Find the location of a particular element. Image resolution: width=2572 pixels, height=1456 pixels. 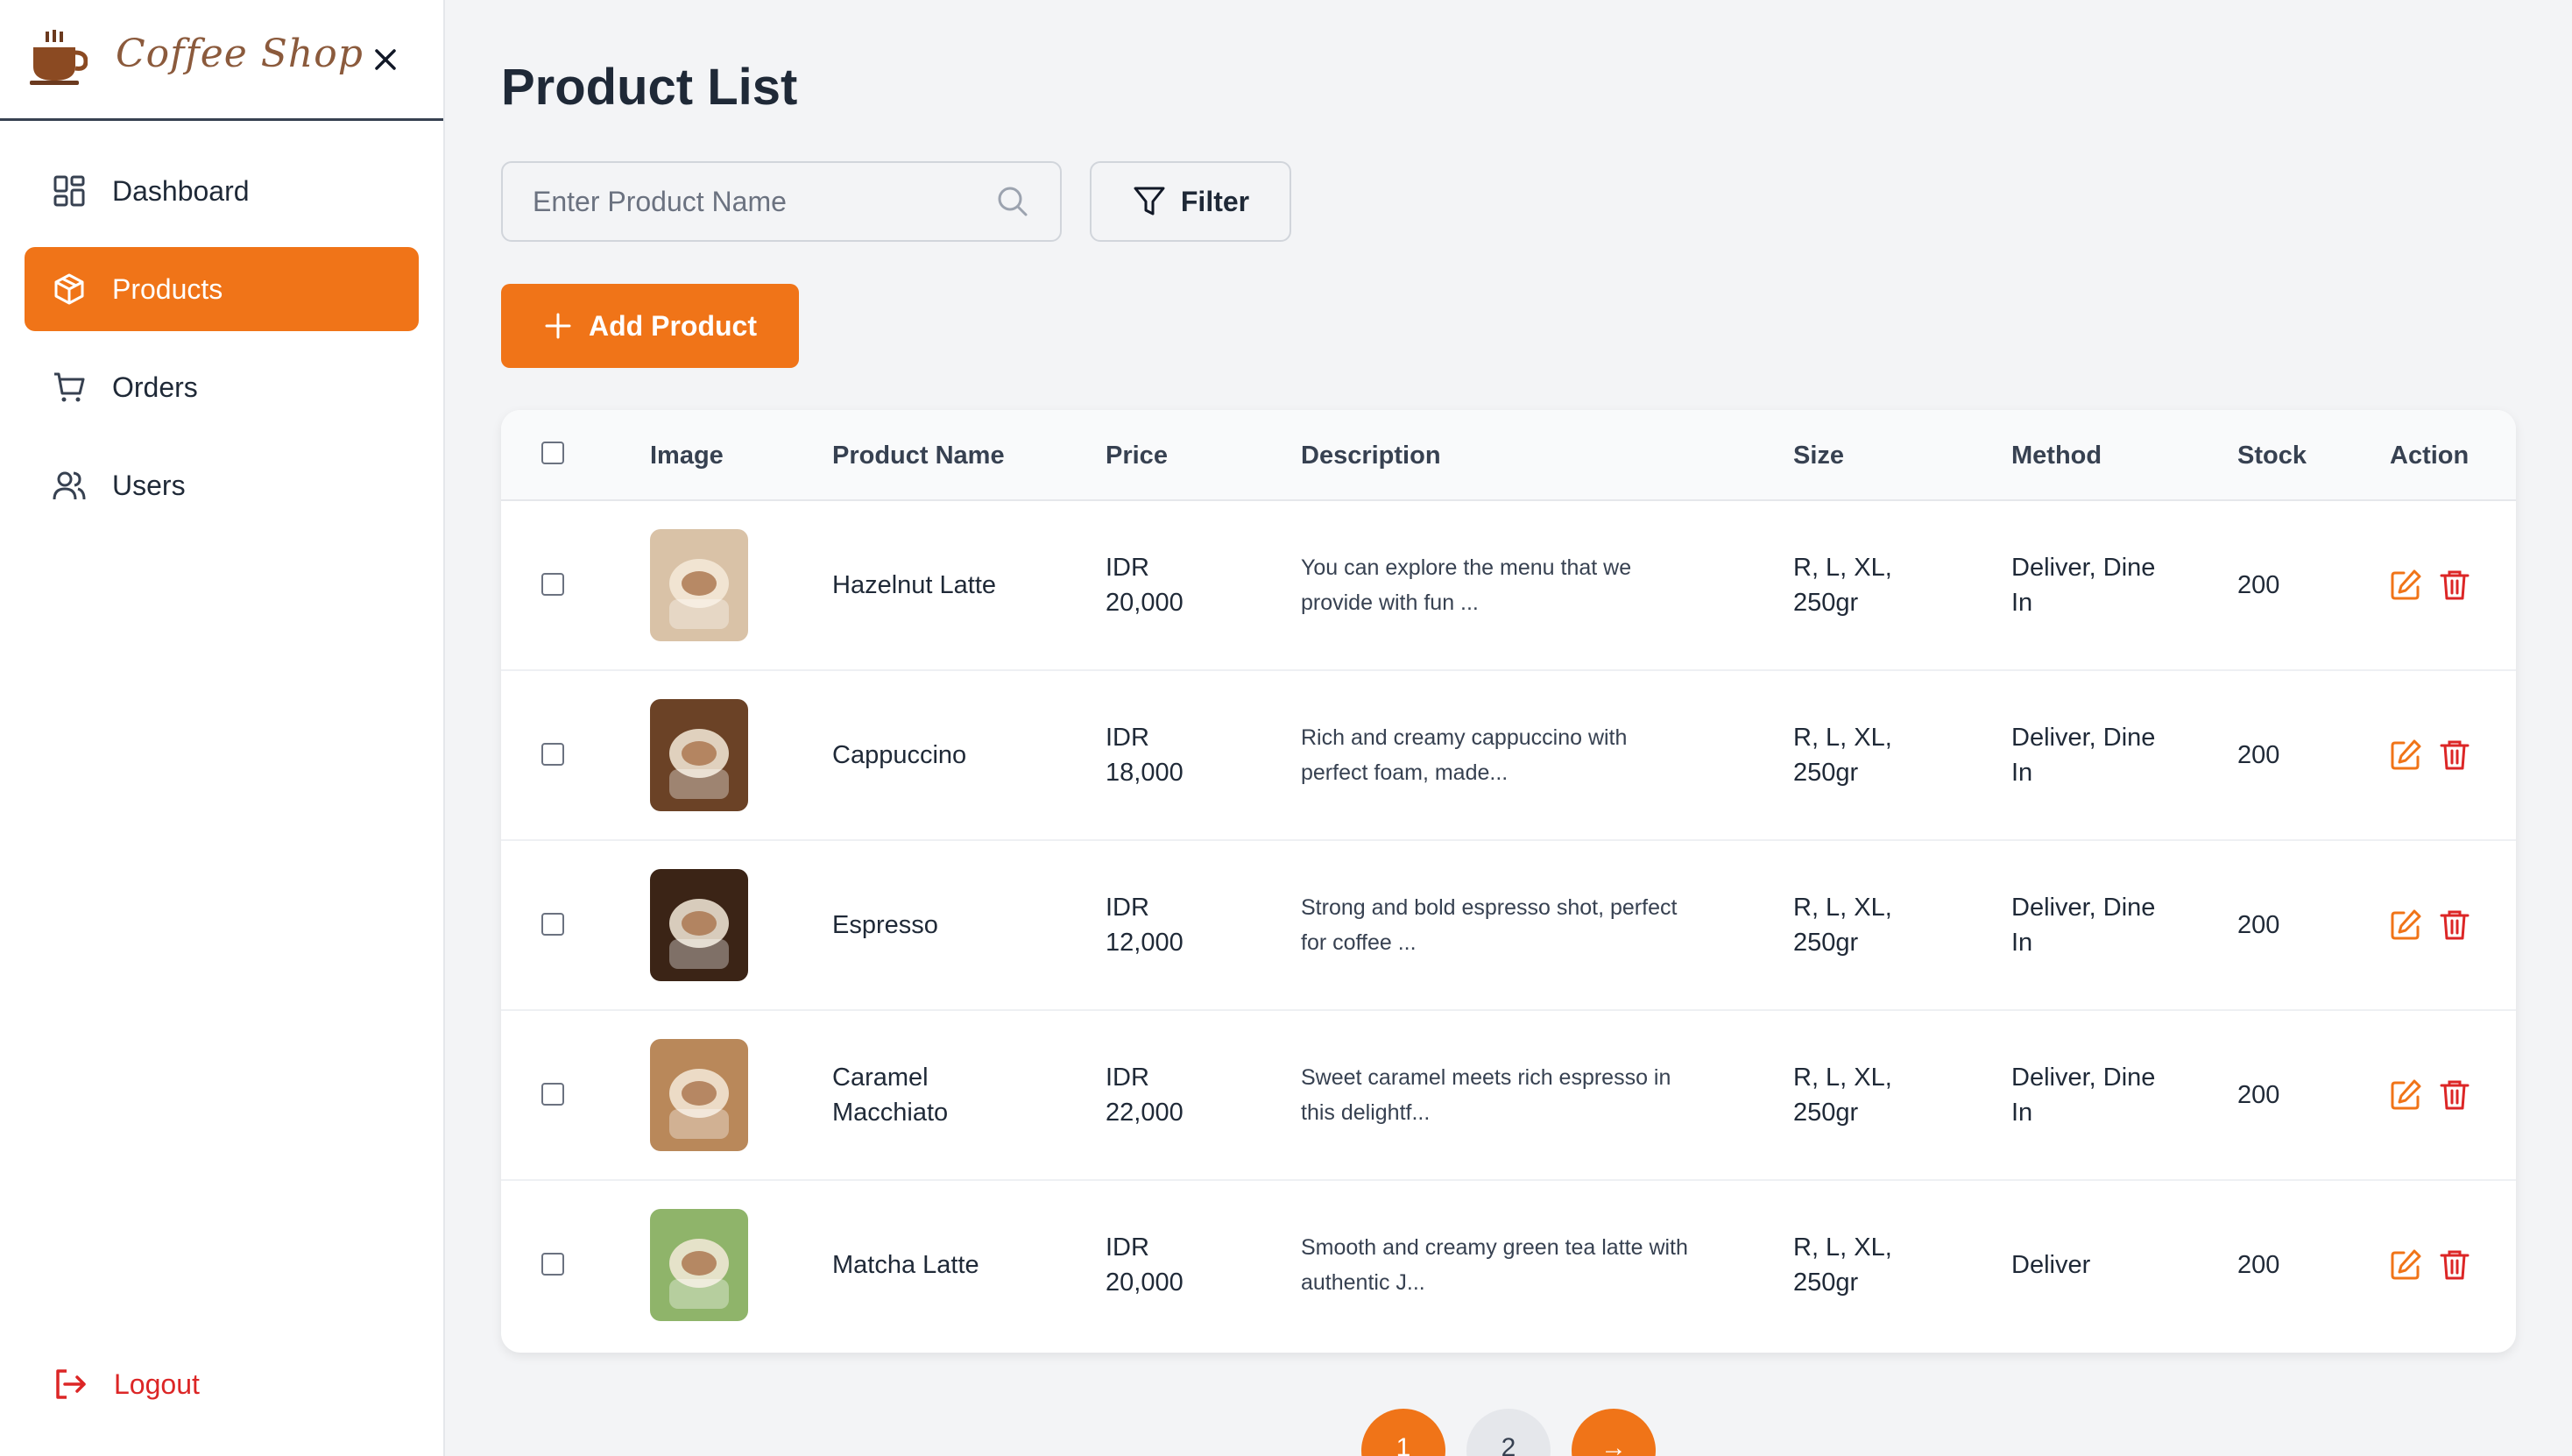

brand-name: Coffee Shop is located at coordinates (240, 54).